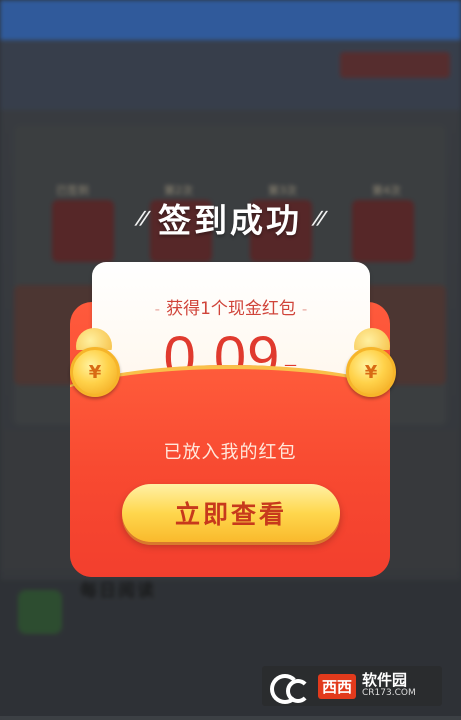  I want to click on reward-label: 获得1个现金红包, so click(231, 309).